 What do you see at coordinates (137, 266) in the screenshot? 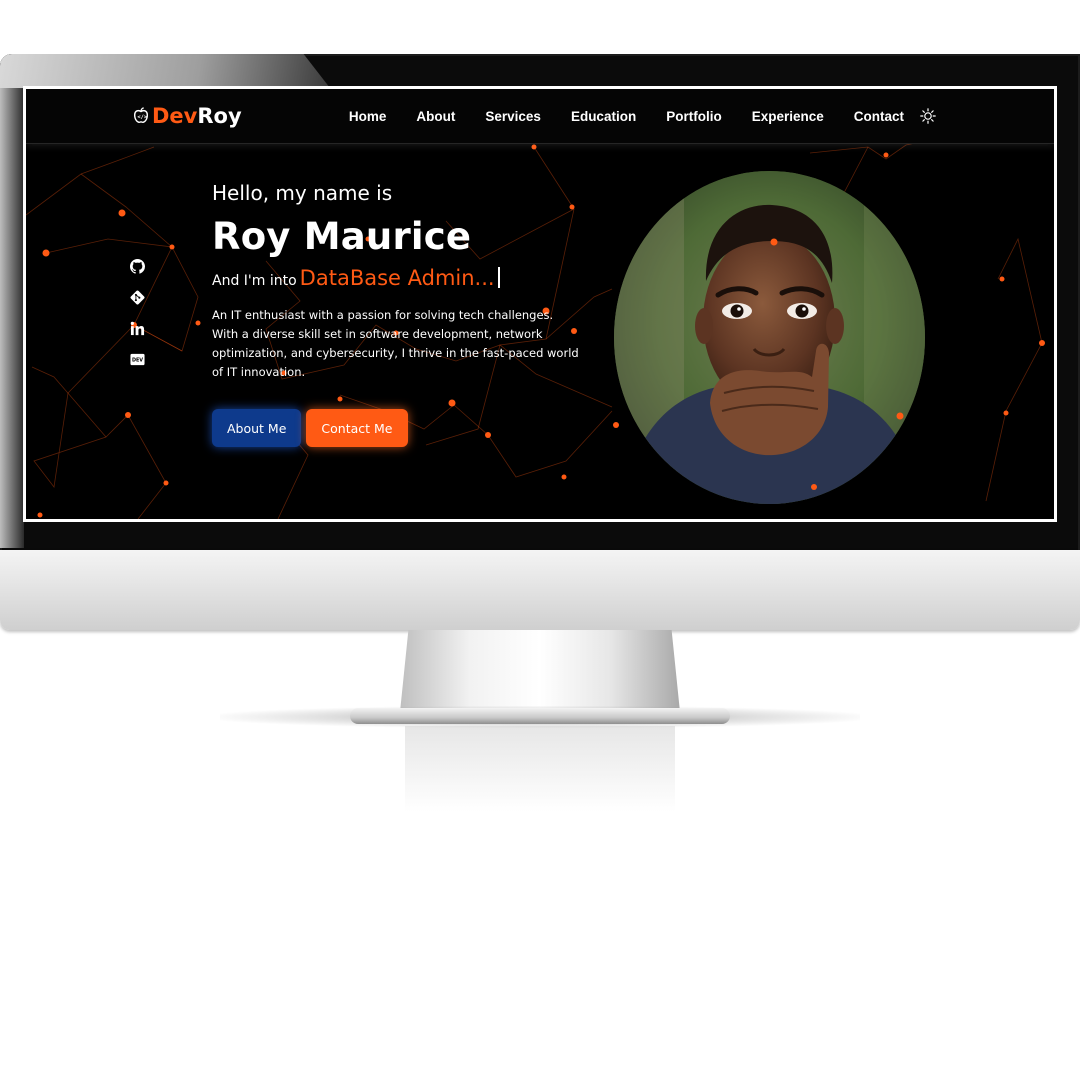
I see `github-icon` at bounding box center [137, 266].